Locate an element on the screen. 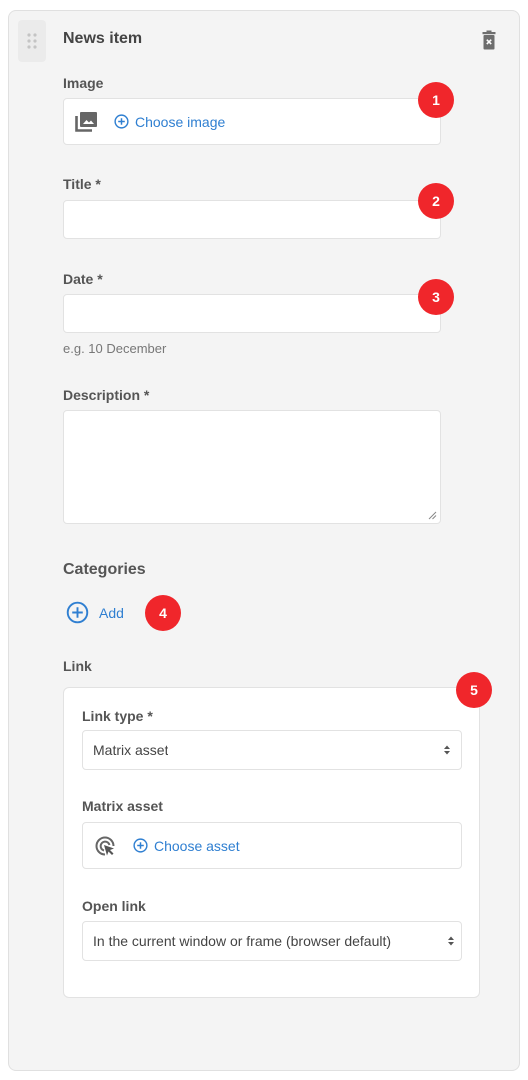 The image size is (528, 1080). resize-grip-icon is located at coordinates (432, 515).